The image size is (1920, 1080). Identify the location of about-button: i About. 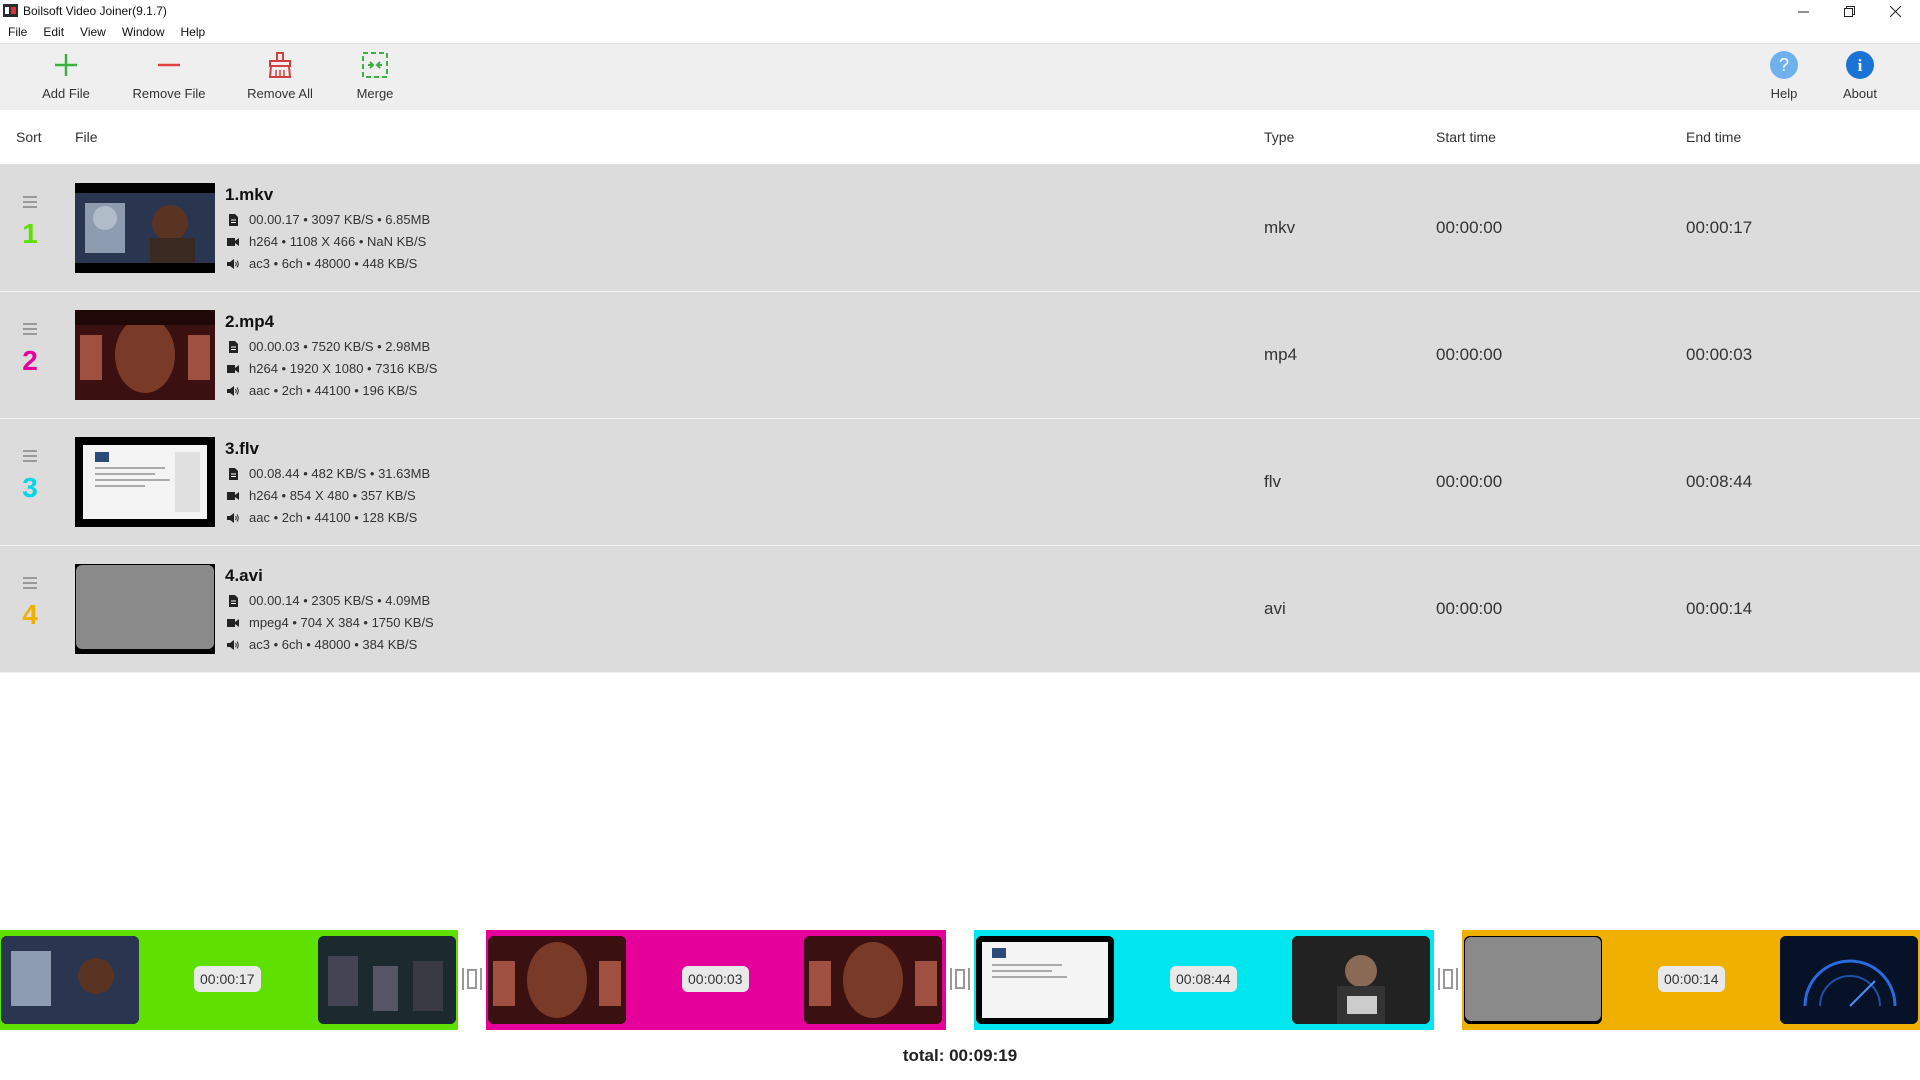
(1860, 79).